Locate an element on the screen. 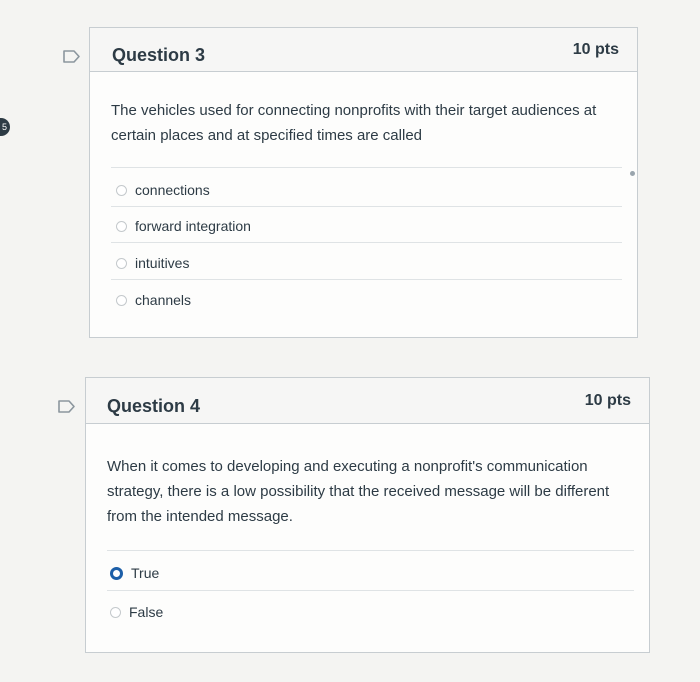 The height and width of the screenshot is (682, 700). answer-label: forward integration is located at coordinates (193, 226).